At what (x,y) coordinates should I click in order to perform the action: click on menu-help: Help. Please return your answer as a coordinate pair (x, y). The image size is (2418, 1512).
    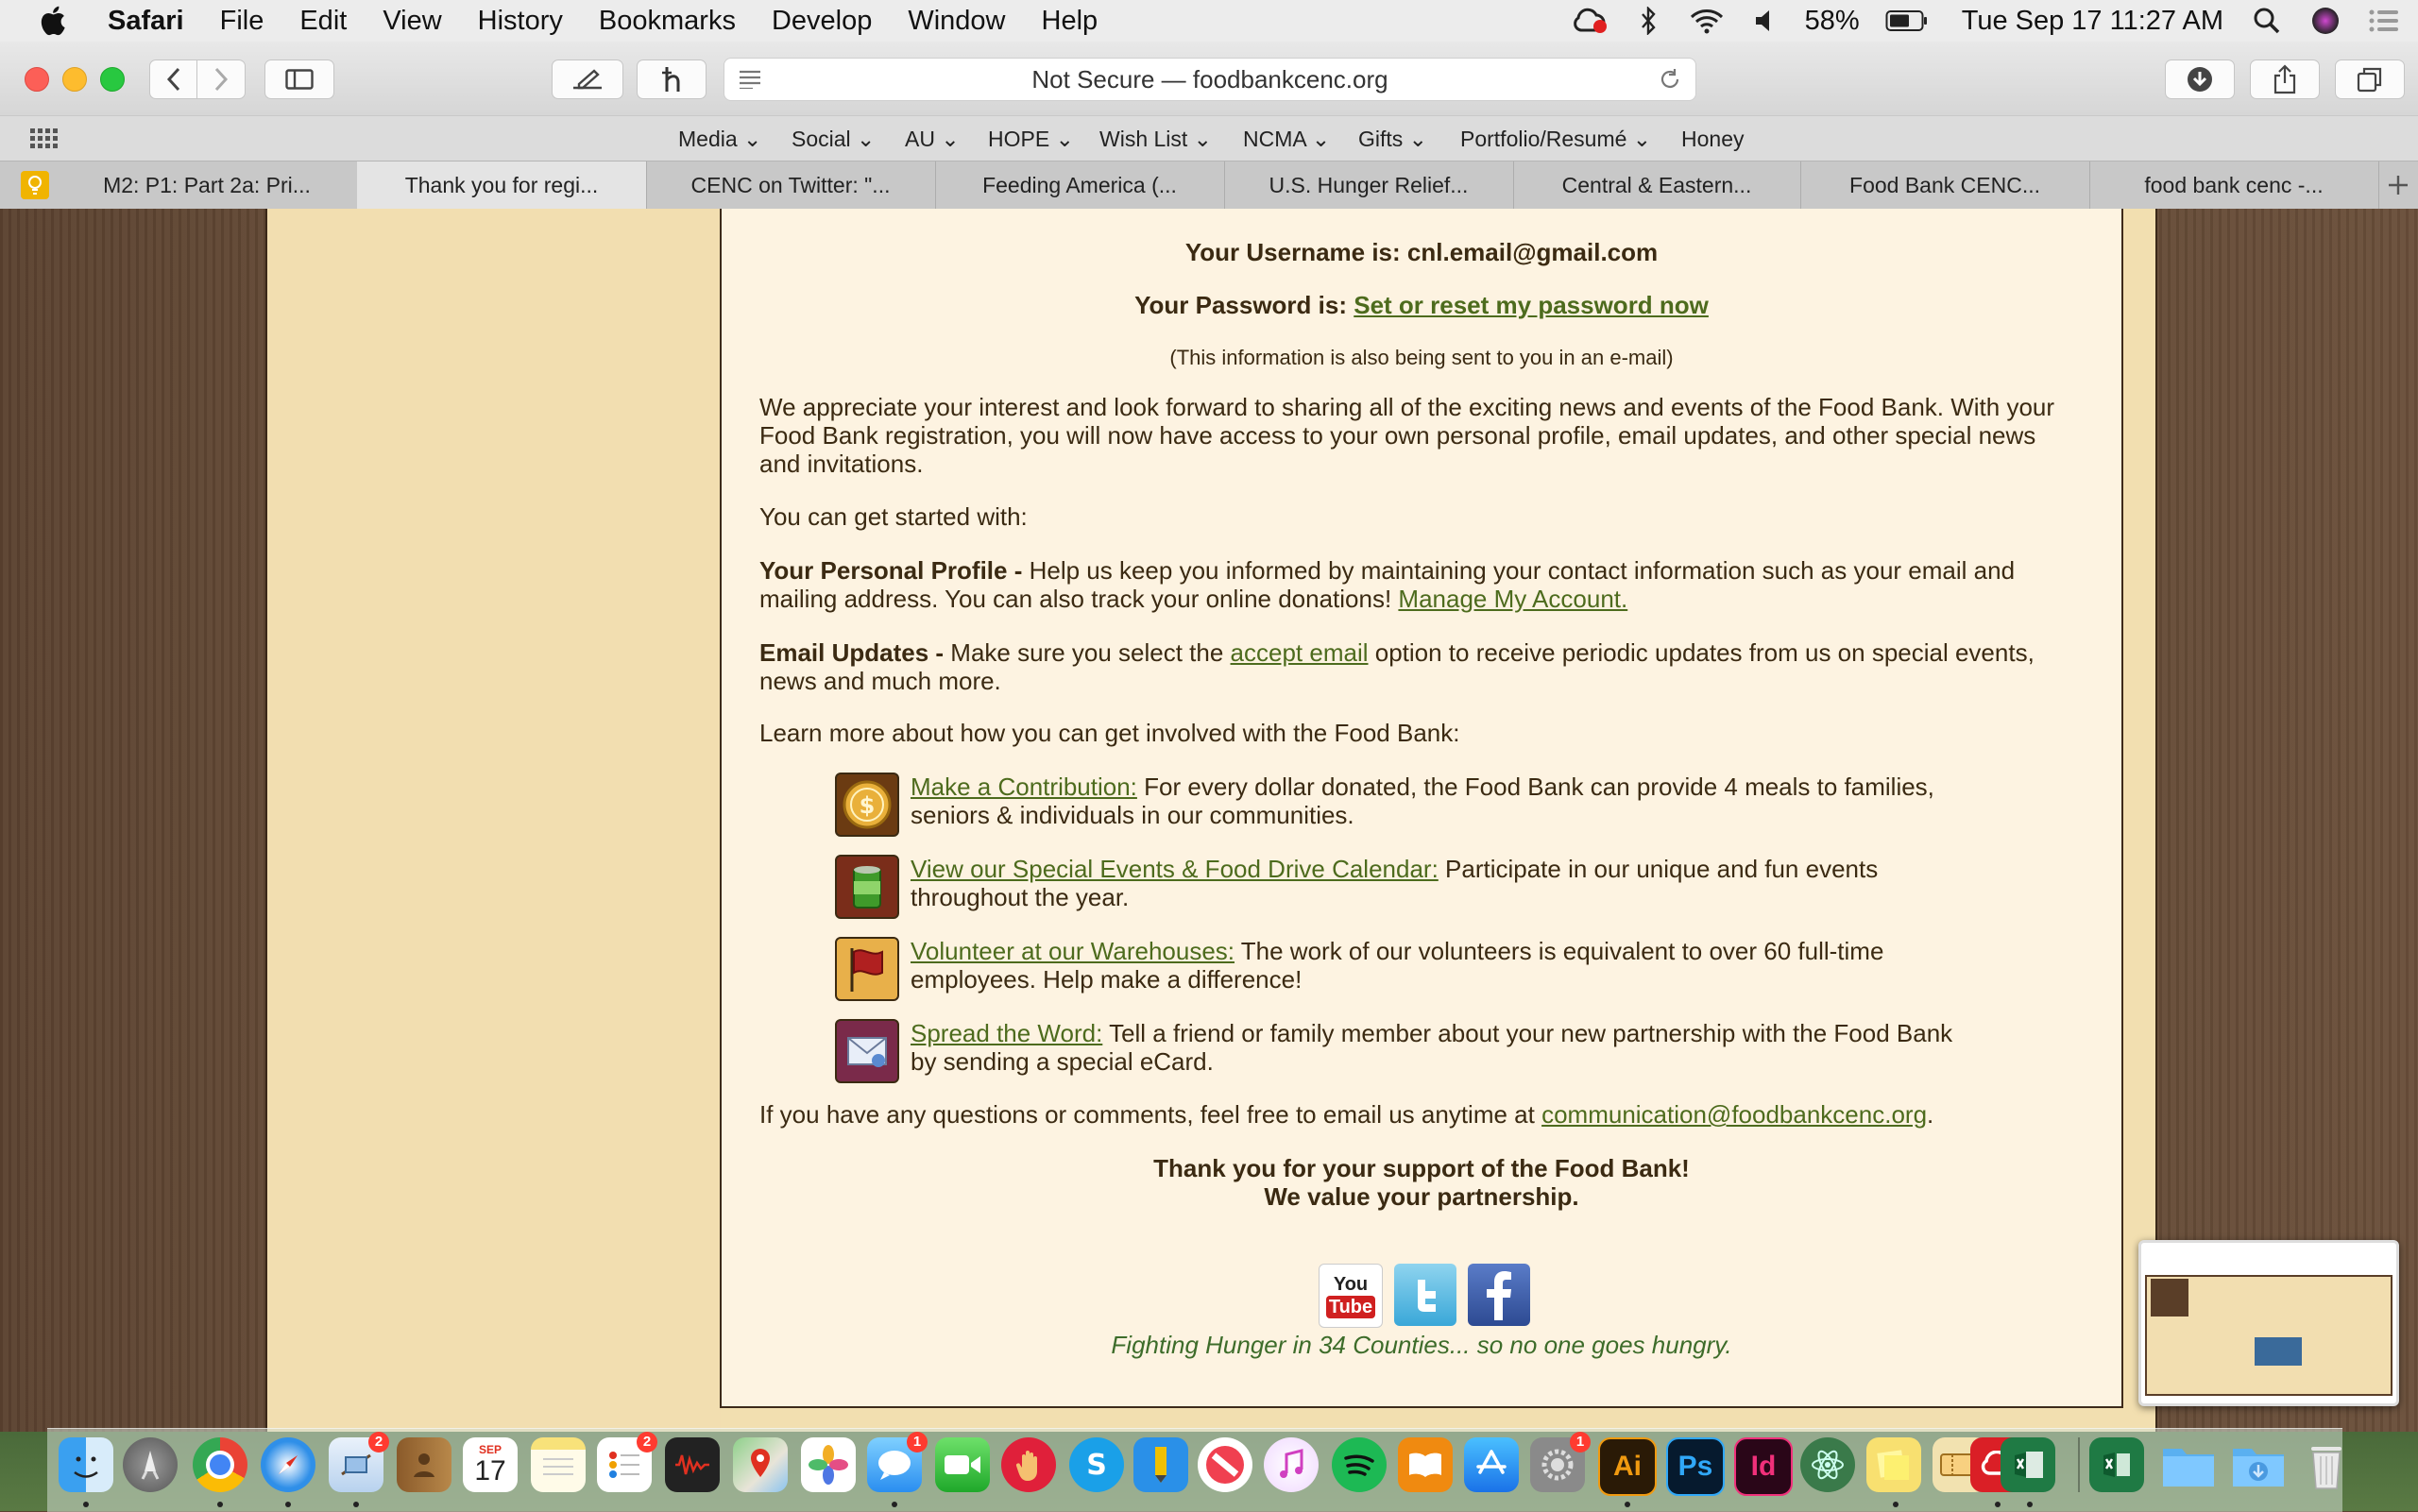
    Looking at the image, I should click on (1070, 21).